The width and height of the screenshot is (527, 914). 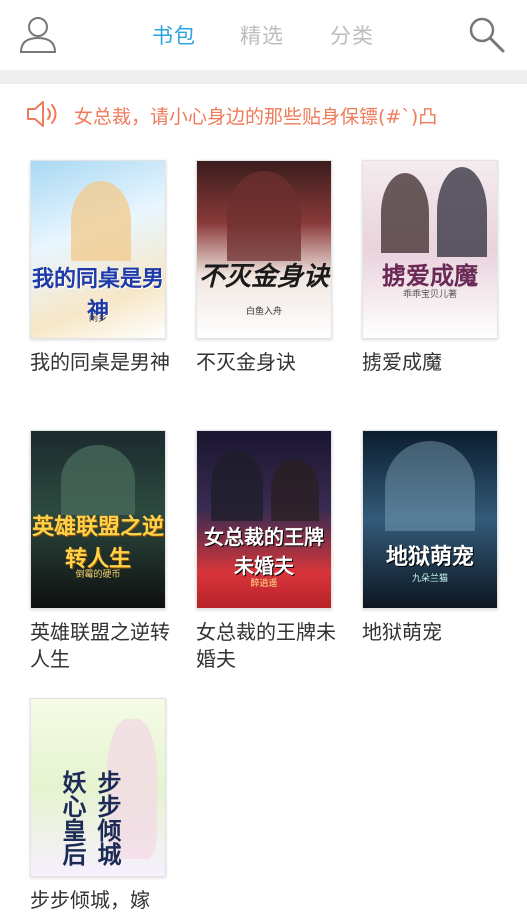 I want to click on tab-bookshelf: 书包, so click(x=174, y=35).